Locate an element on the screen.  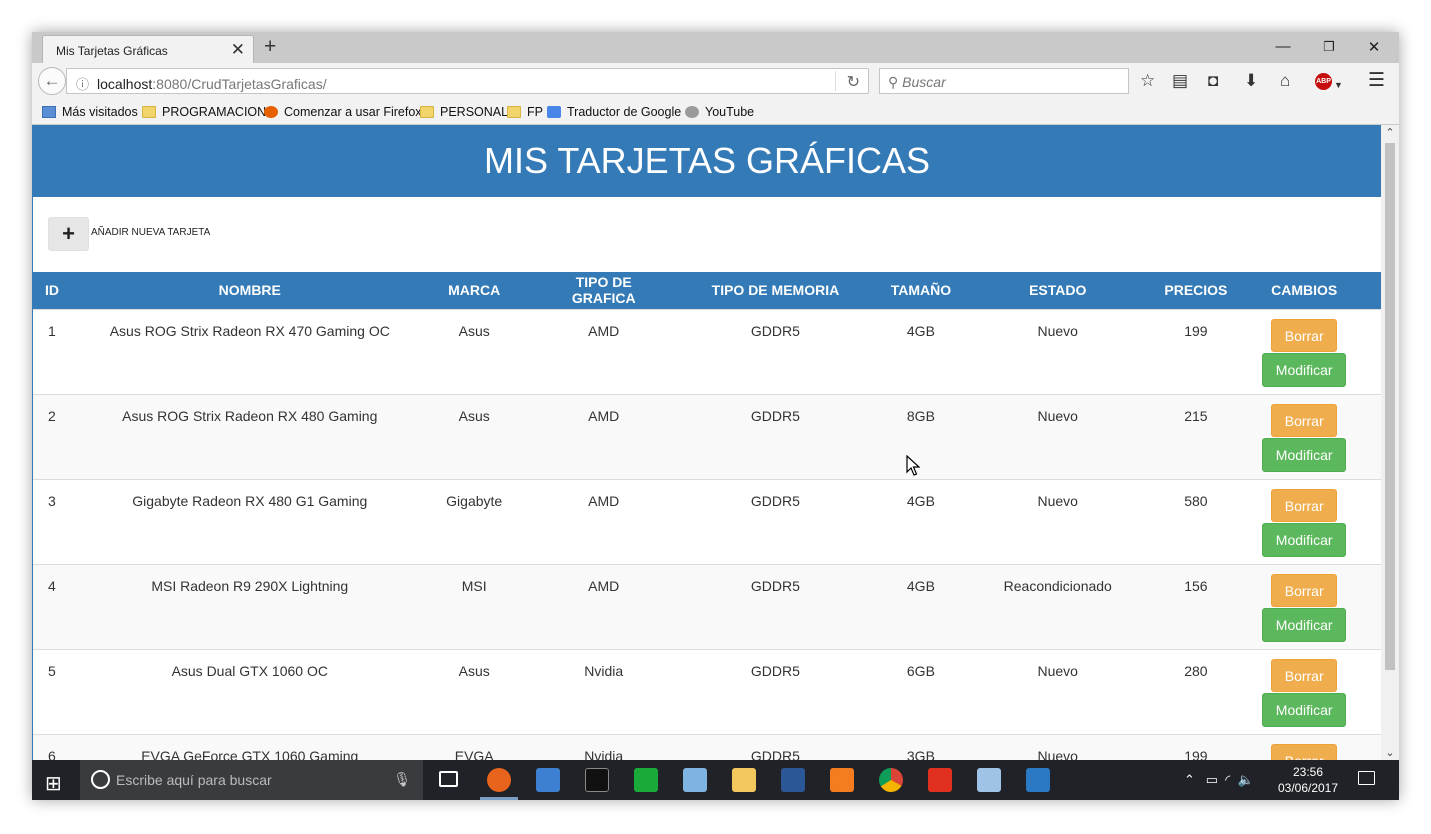
bookmark-firefox: Comenzar a usar Firefox is located at coordinates (343, 112).